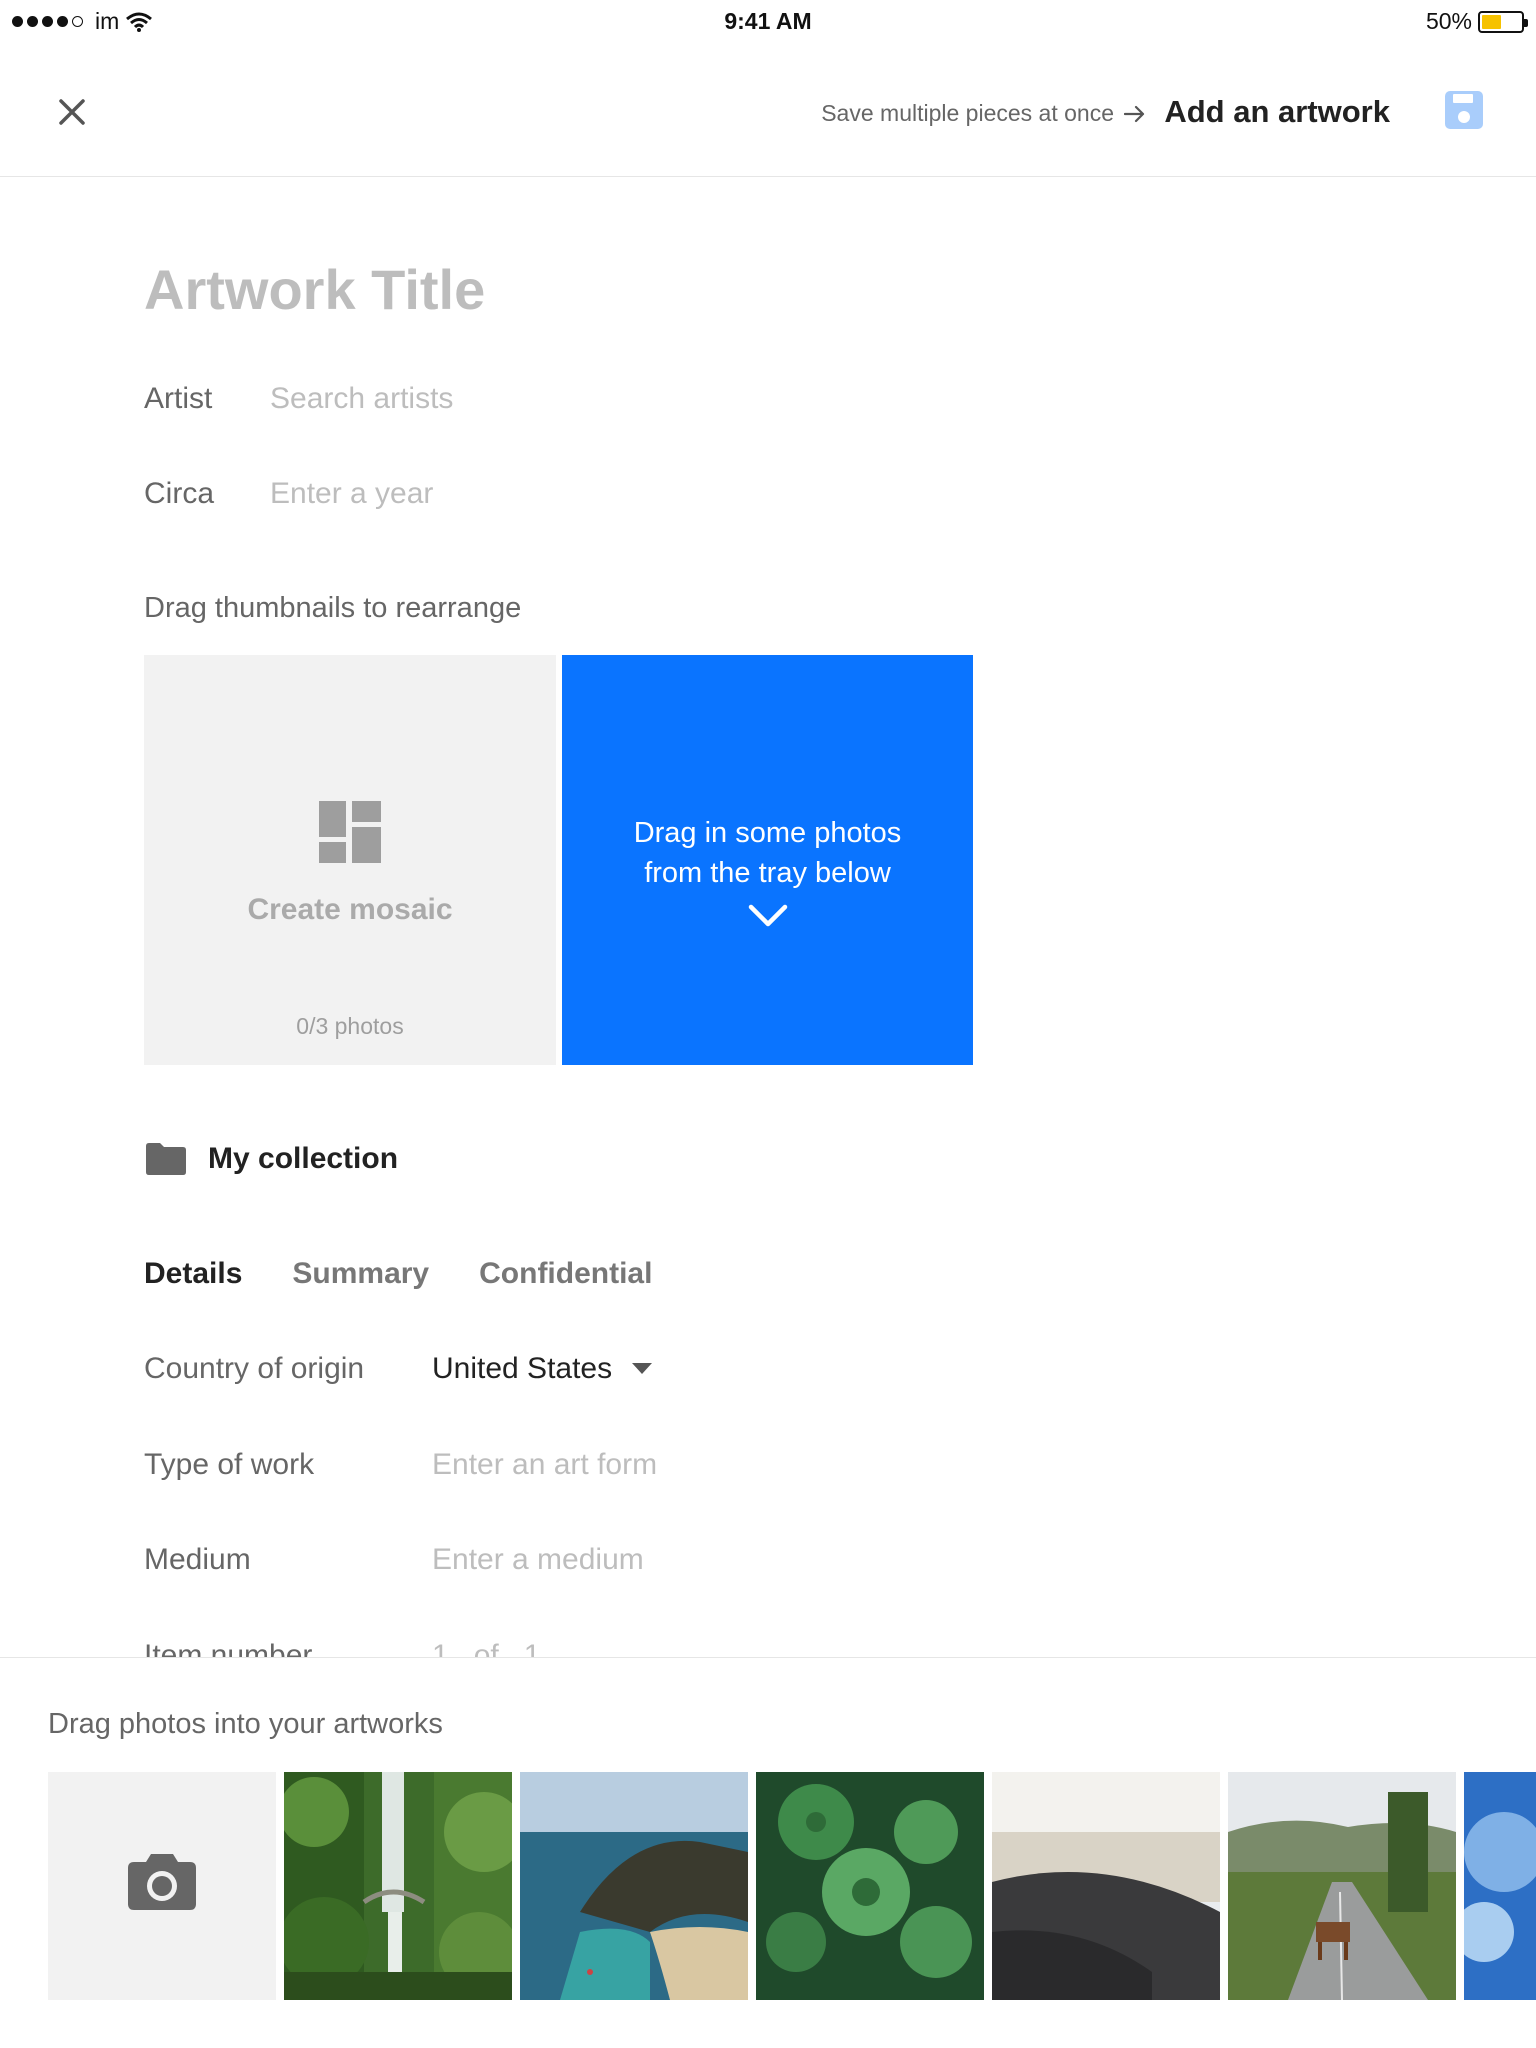  I want to click on dropdown-arrow-icon, so click(642, 1368).